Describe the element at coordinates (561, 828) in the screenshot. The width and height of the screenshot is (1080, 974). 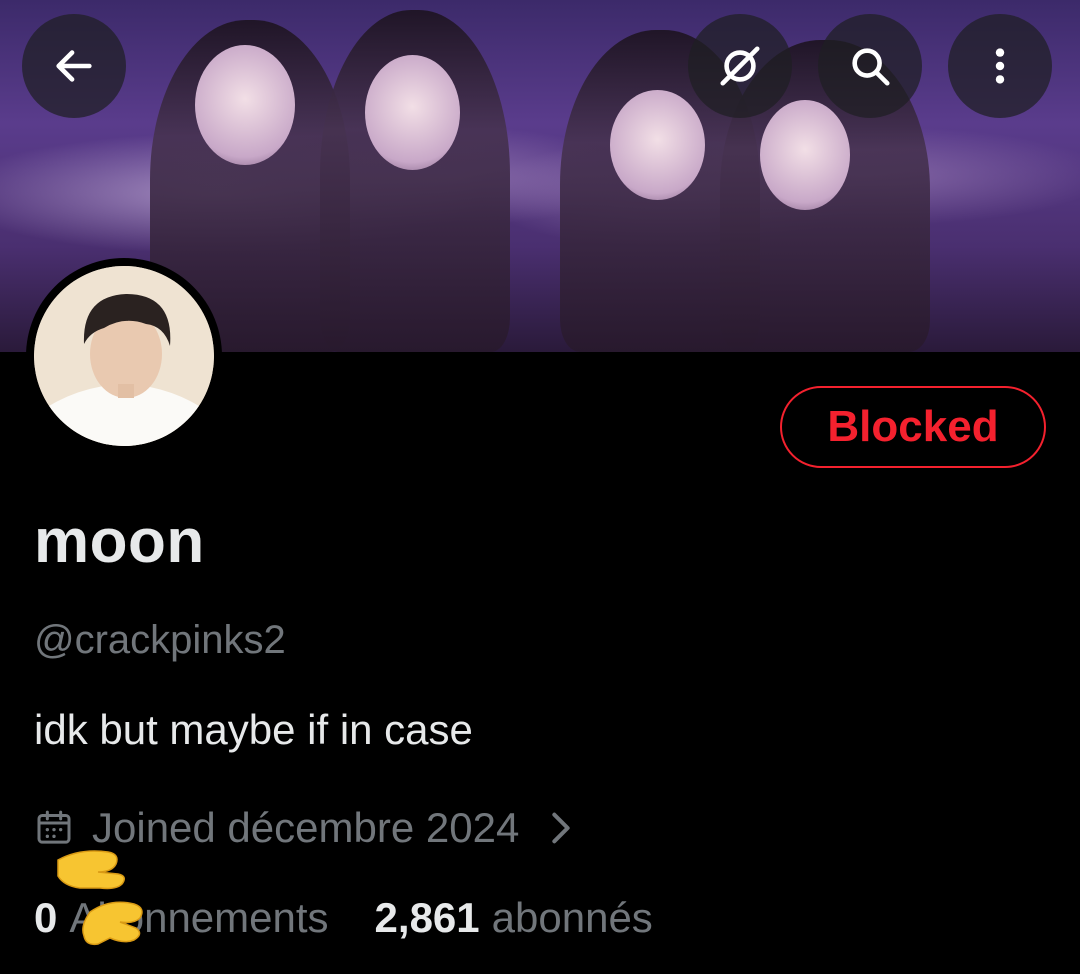
I see `chevron-right-icon` at that location.